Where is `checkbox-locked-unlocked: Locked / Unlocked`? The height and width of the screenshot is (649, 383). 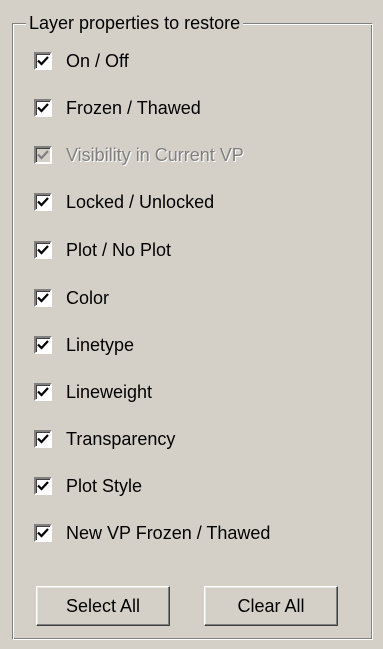
checkbox-locked-unlocked: Locked / Unlocked is located at coordinates (124, 202).